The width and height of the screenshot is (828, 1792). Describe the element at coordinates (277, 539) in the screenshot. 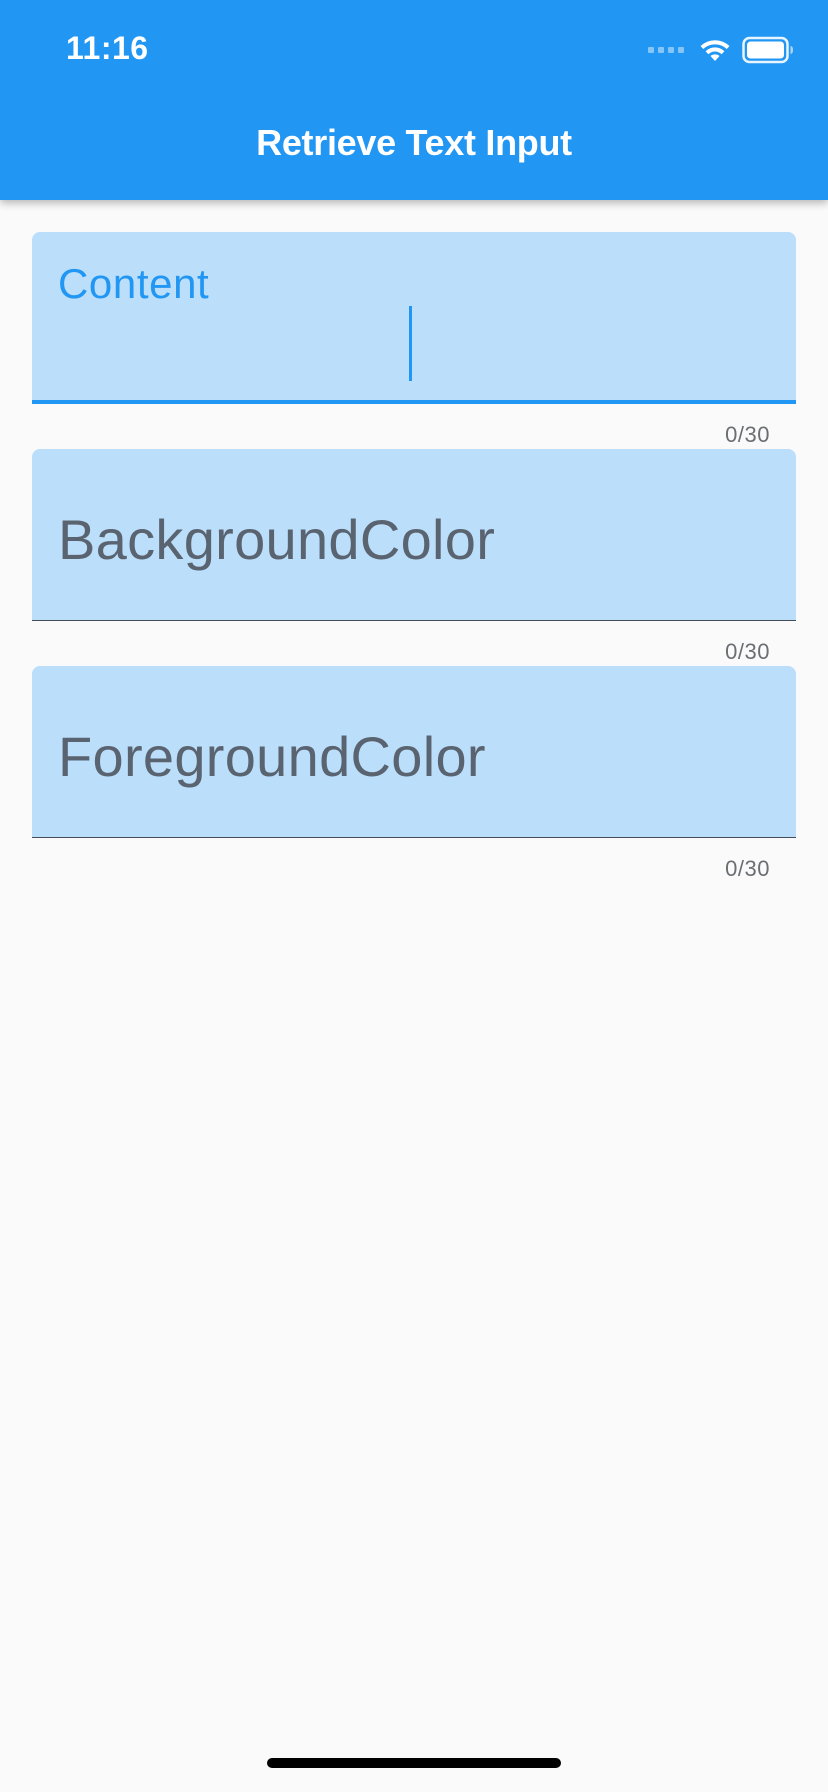

I see `background-color-field-label: BackgroundColor` at that location.